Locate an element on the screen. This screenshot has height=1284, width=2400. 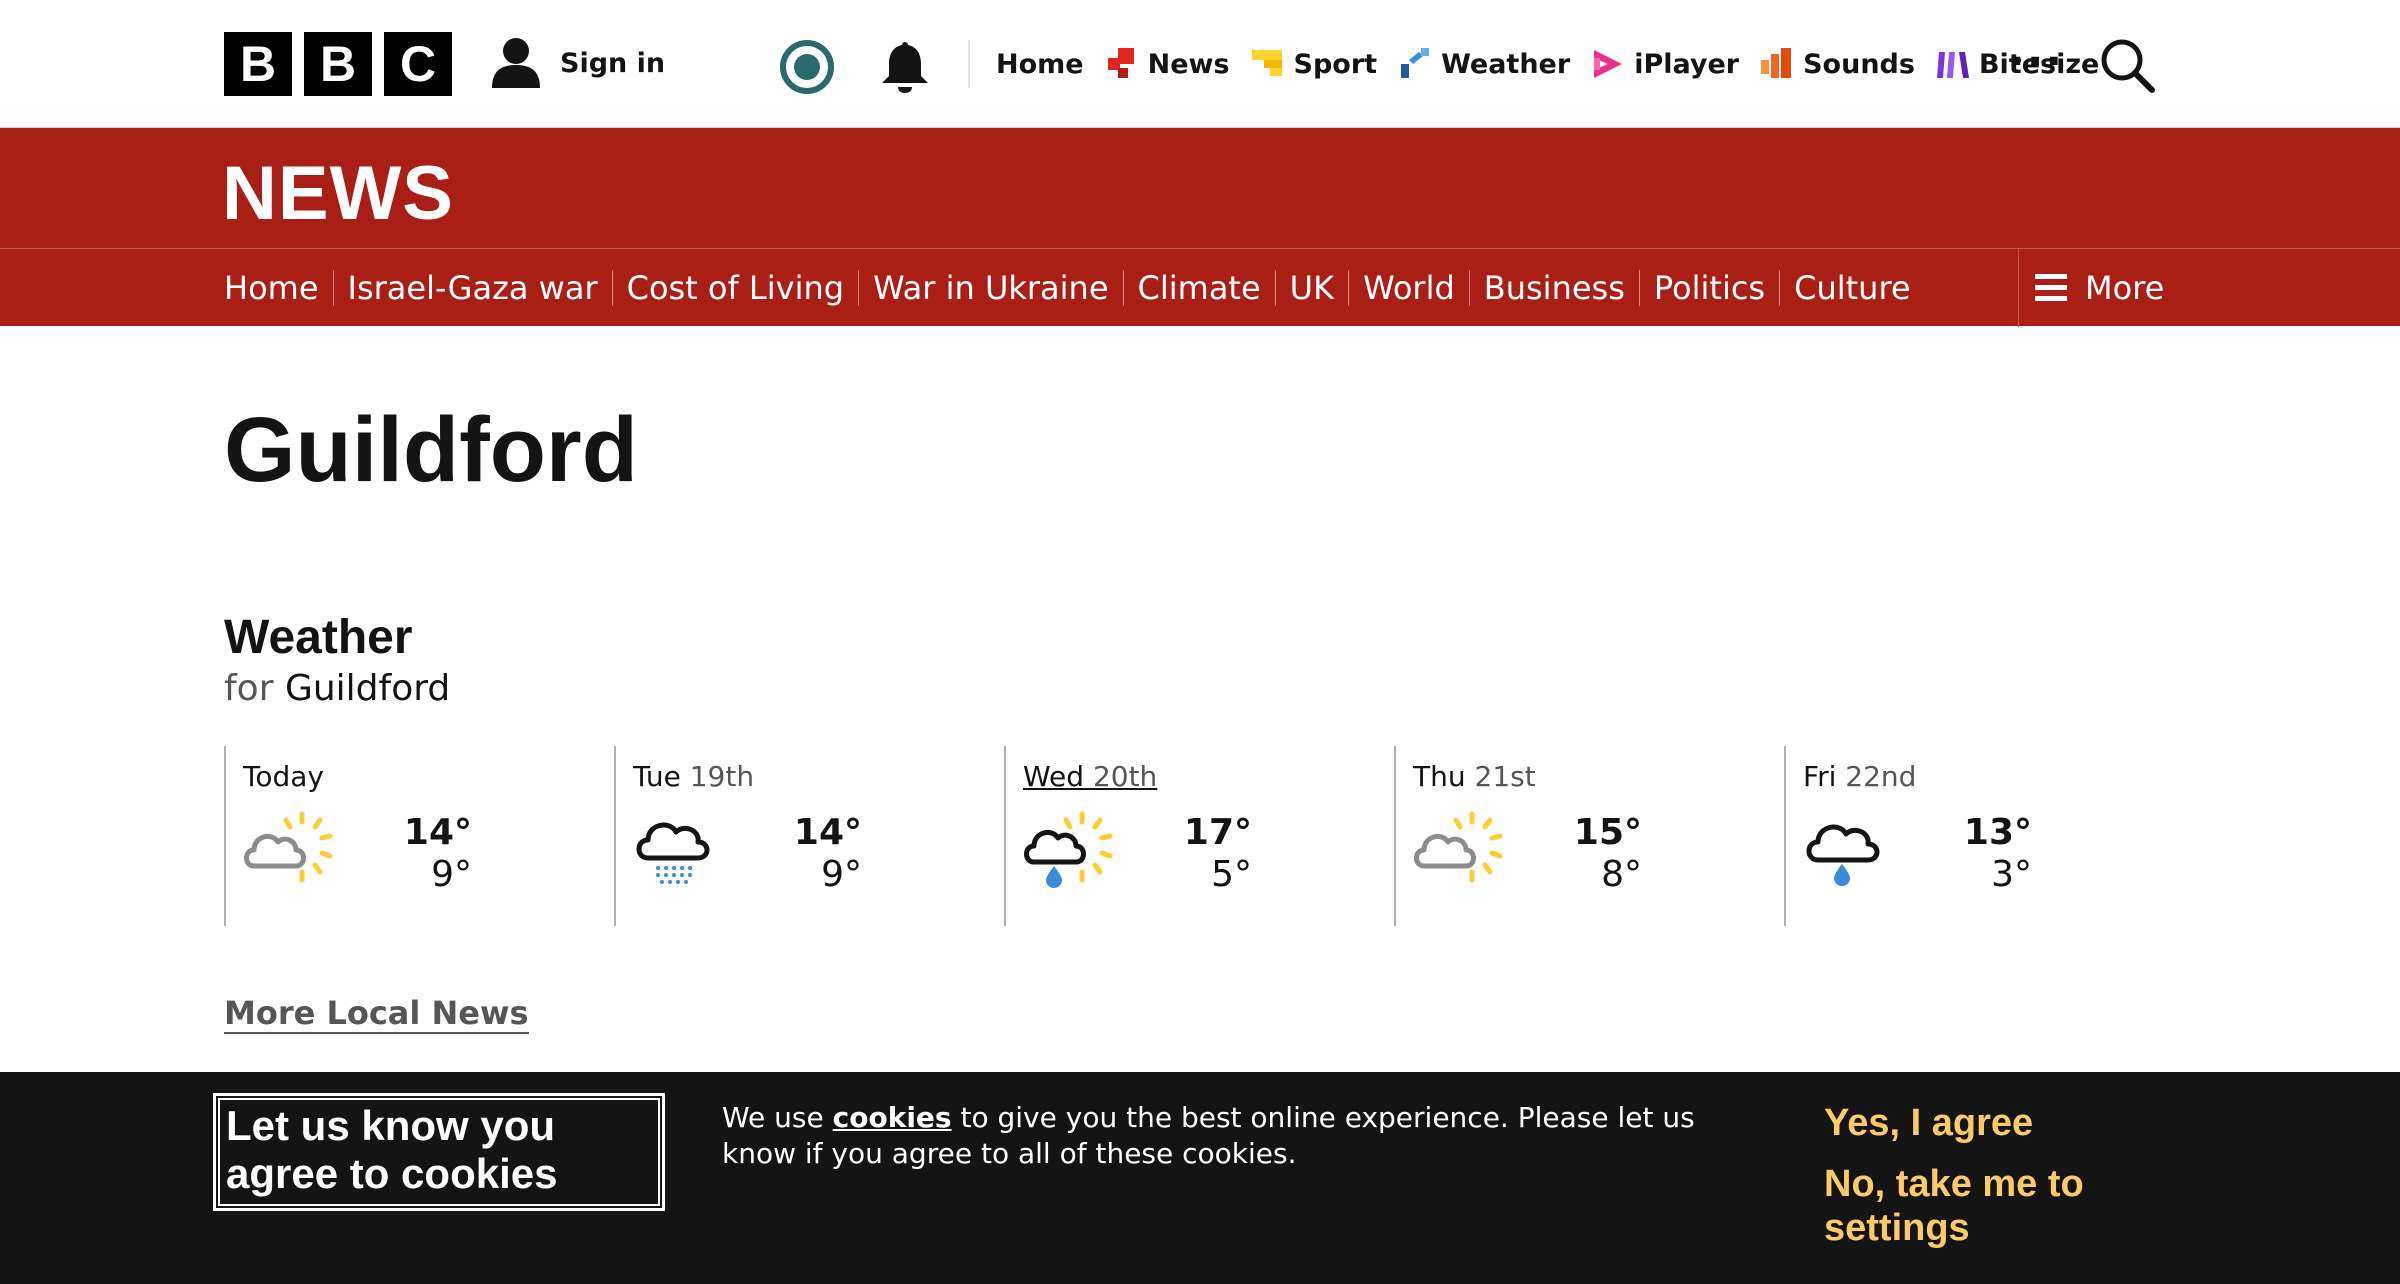
global-nav-home-label: Home is located at coordinates (1040, 64).